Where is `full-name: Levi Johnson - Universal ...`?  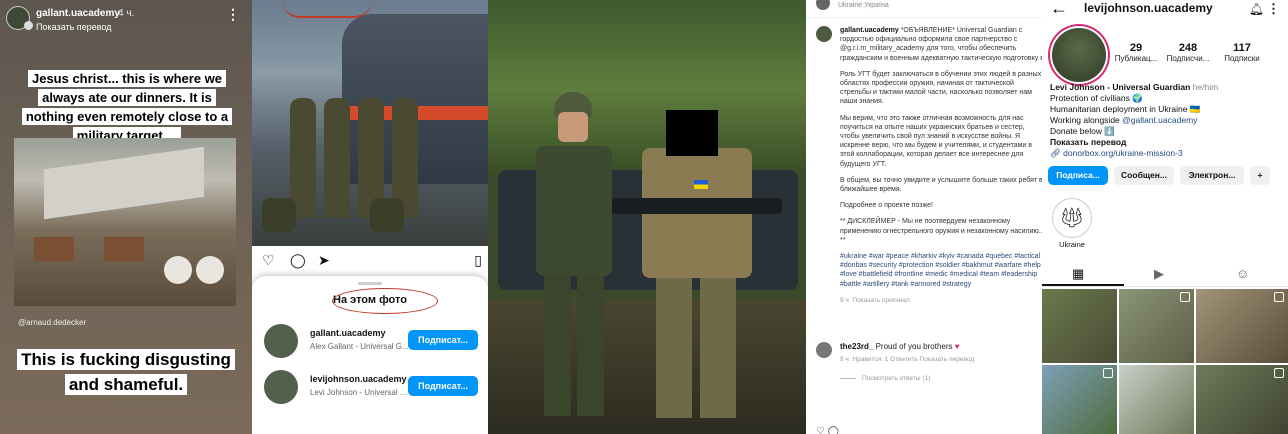
full-name: Levi Johnson - Universal ... is located at coordinates (358, 392).